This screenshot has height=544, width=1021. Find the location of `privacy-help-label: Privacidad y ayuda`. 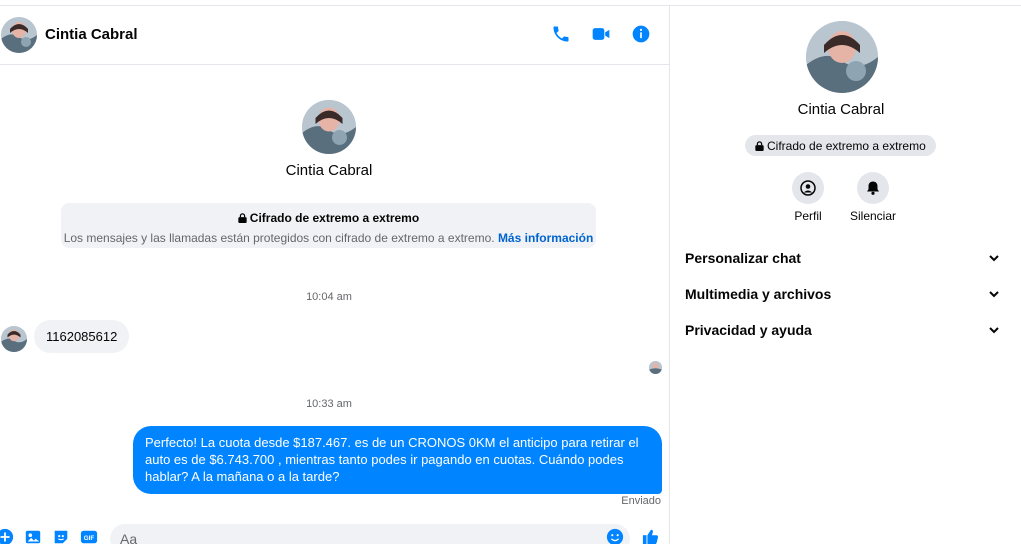

privacy-help-label: Privacidad y ayuda is located at coordinates (748, 330).